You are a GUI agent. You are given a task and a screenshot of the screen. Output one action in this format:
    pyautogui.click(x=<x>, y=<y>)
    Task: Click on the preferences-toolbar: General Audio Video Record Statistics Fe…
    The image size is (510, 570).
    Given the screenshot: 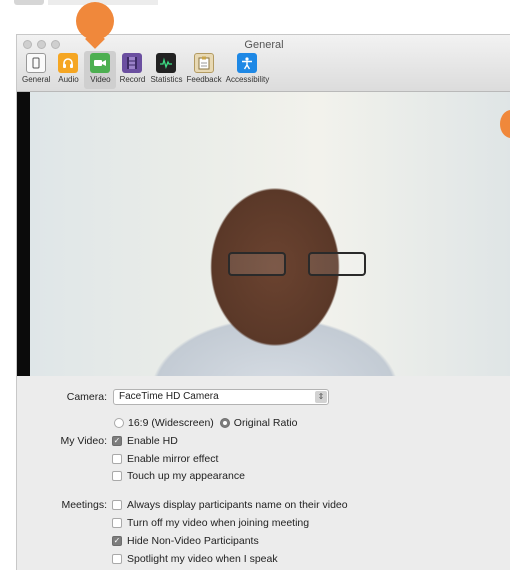 What is the action you would take?
    pyautogui.click(x=145, y=70)
    